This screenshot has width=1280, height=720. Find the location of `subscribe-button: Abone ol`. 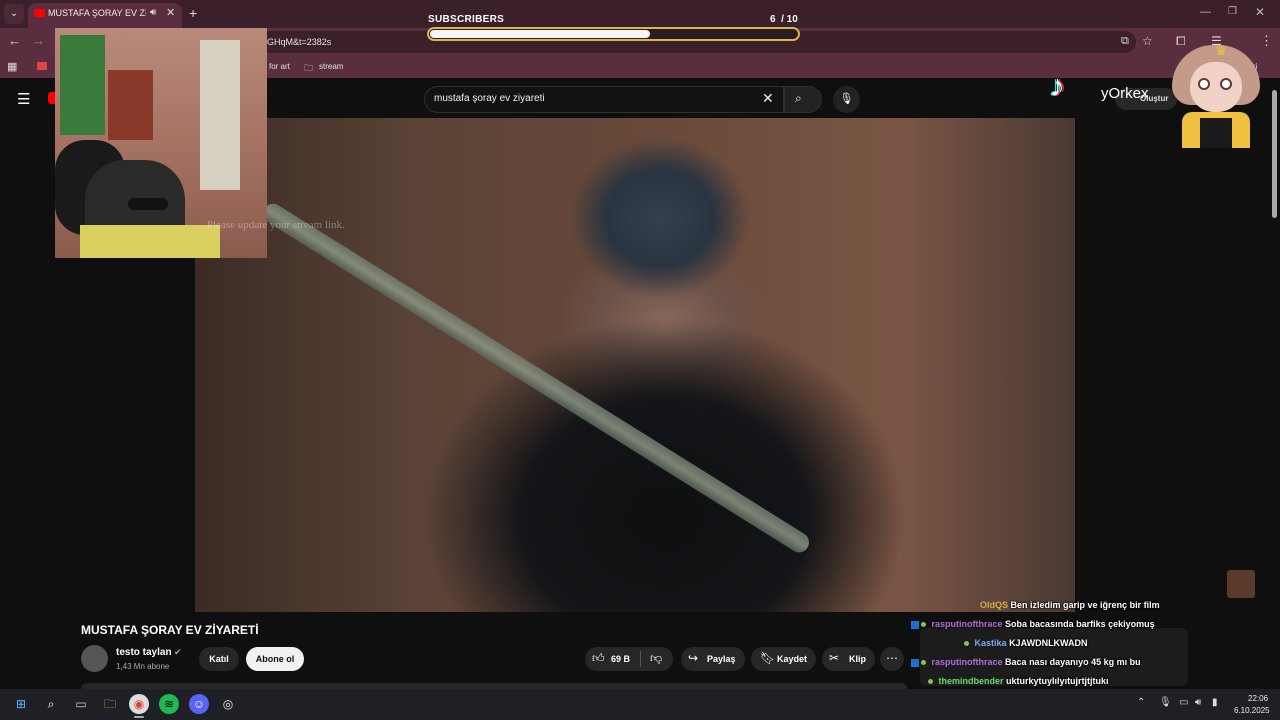

subscribe-button: Abone ol is located at coordinates (275, 659).